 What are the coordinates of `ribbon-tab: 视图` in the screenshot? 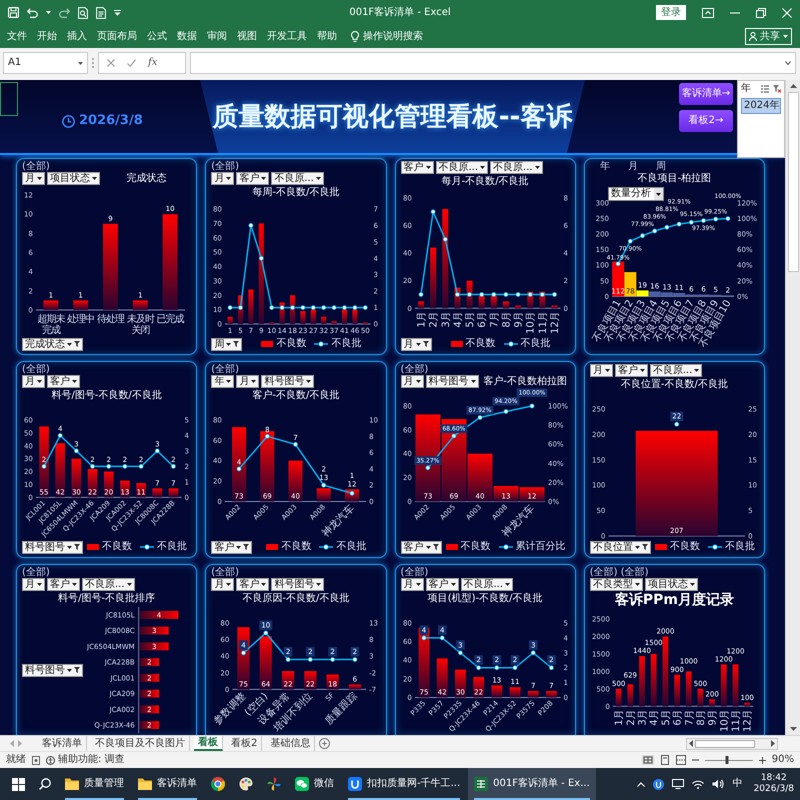 It's located at (247, 36).